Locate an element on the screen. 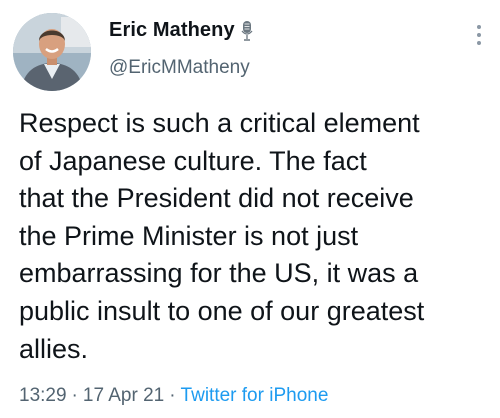  author-name-row: Eric Matheny is located at coordinates (181, 30).